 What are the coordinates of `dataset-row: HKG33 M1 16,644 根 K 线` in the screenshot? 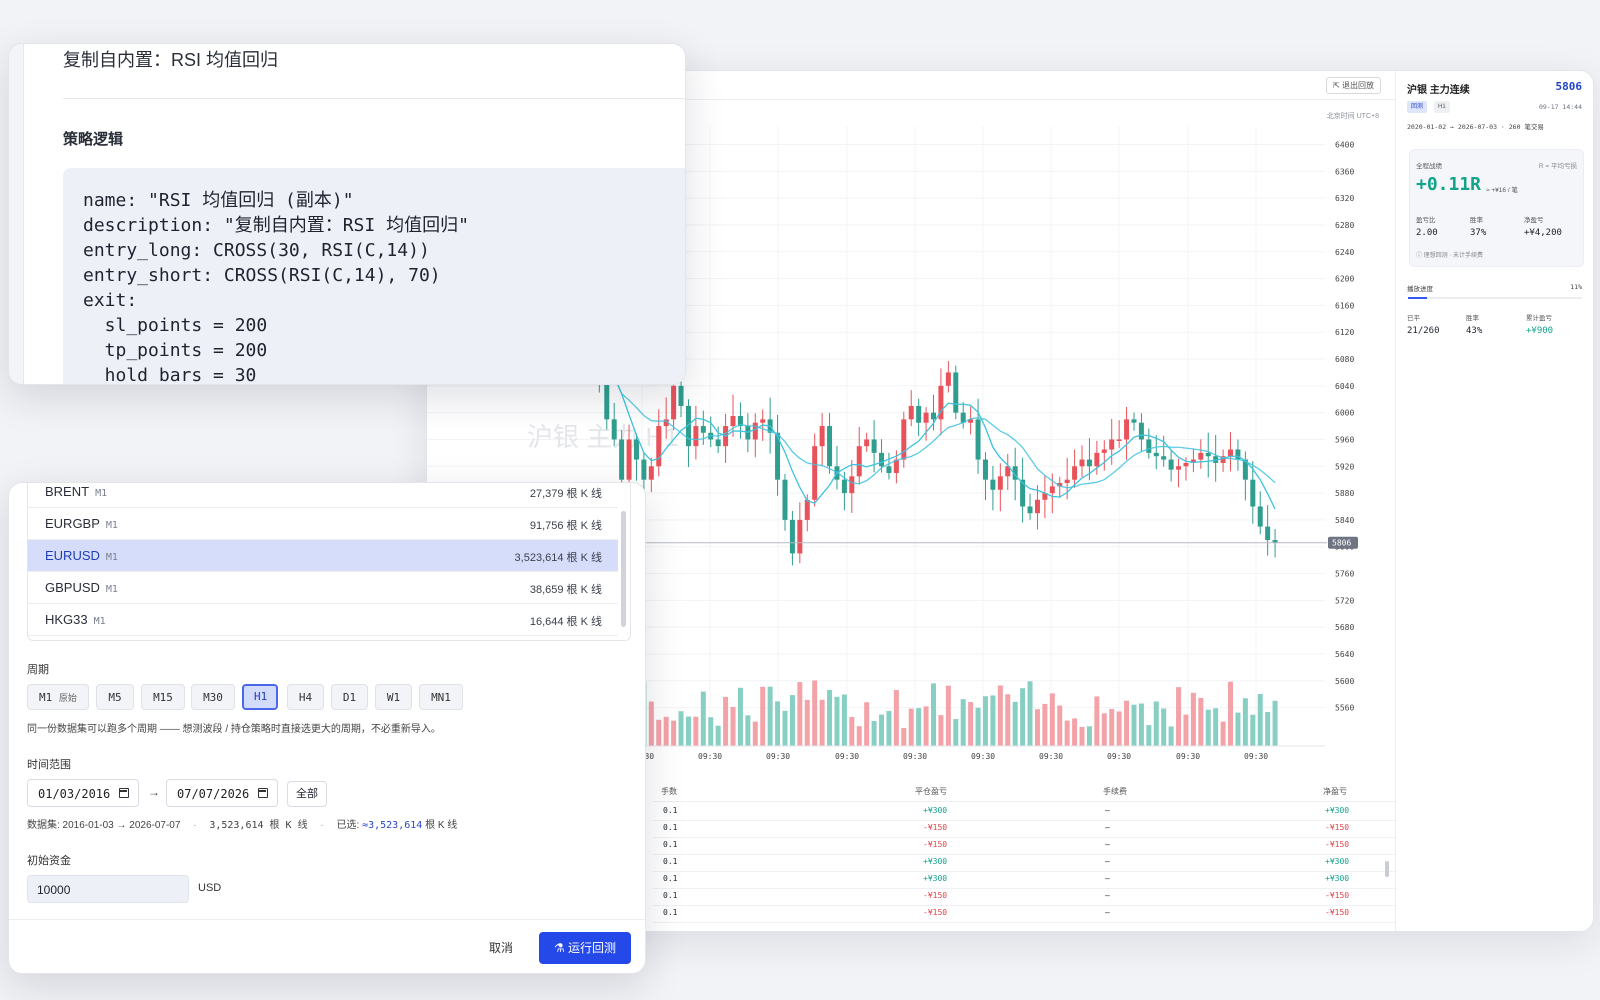 It's located at (323, 620).